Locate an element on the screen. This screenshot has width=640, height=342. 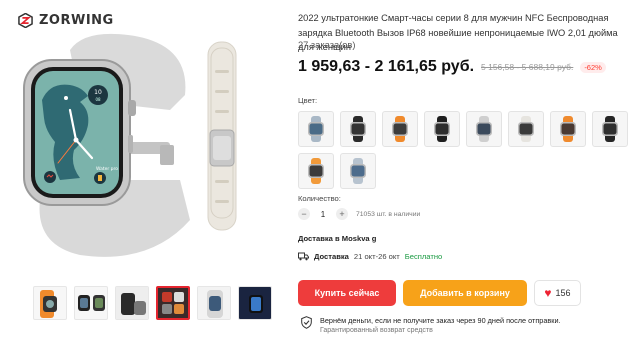
shield-check-icon is located at coordinates (306, 322).